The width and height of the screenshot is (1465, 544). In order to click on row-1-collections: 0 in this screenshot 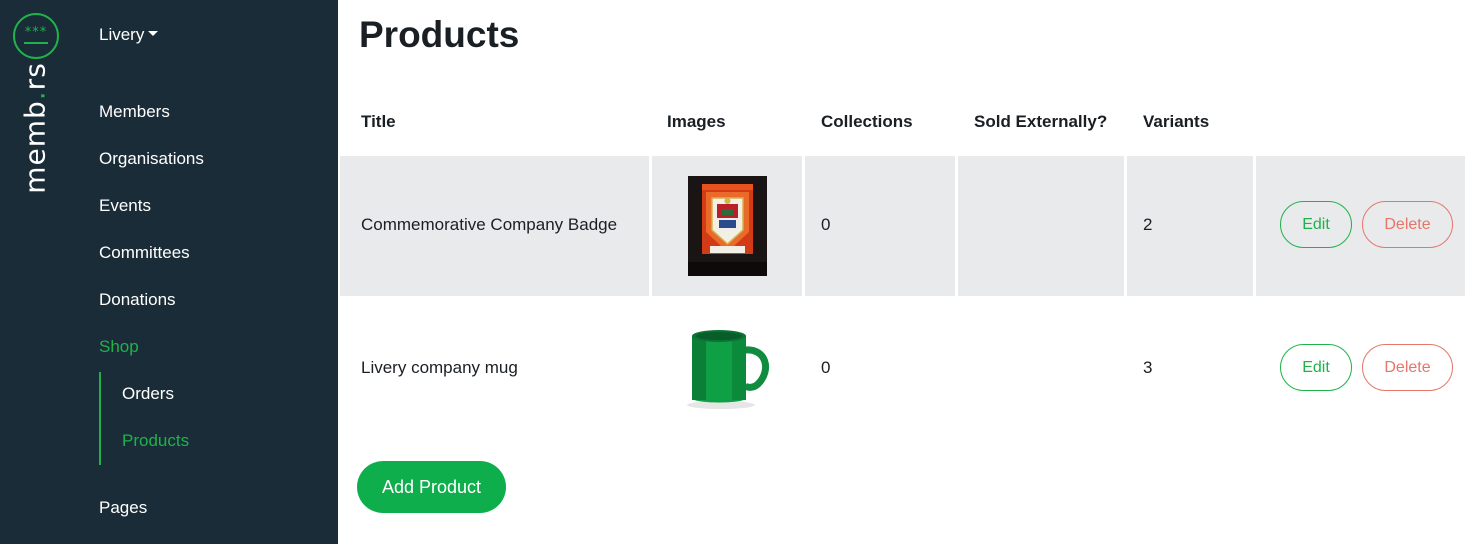, I will do `click(826, 224)`.